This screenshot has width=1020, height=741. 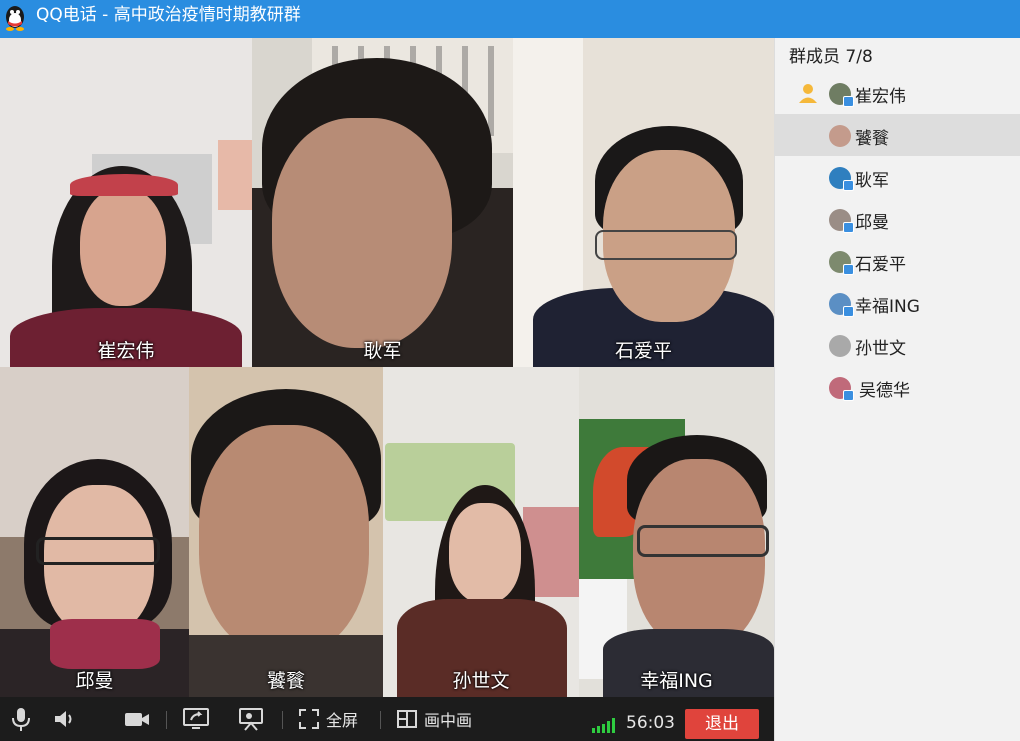 What do you see at coordinates (309, 719) in the screenshot?
I see `fullscreen-icon` at bounding box center [309, 719].